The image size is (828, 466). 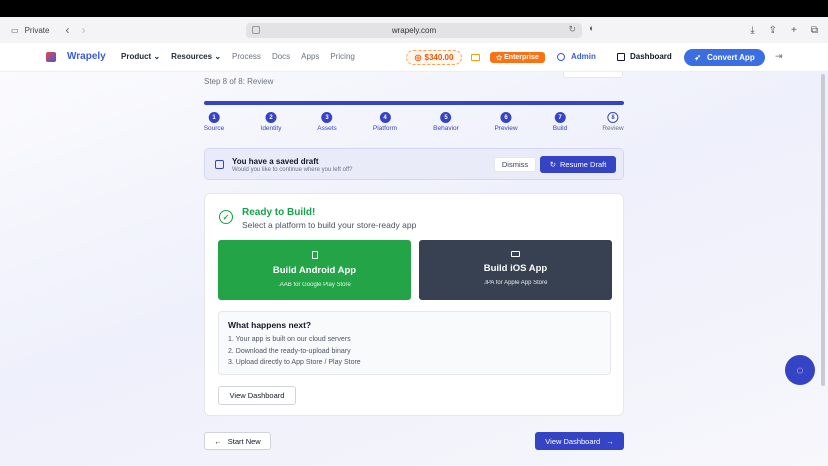 What do you see at coordinates (784, 30) in the screenshot?
I see `browser-right-controls: ⤓ ⇪ + ⧉` at bounding box center [784, 30].